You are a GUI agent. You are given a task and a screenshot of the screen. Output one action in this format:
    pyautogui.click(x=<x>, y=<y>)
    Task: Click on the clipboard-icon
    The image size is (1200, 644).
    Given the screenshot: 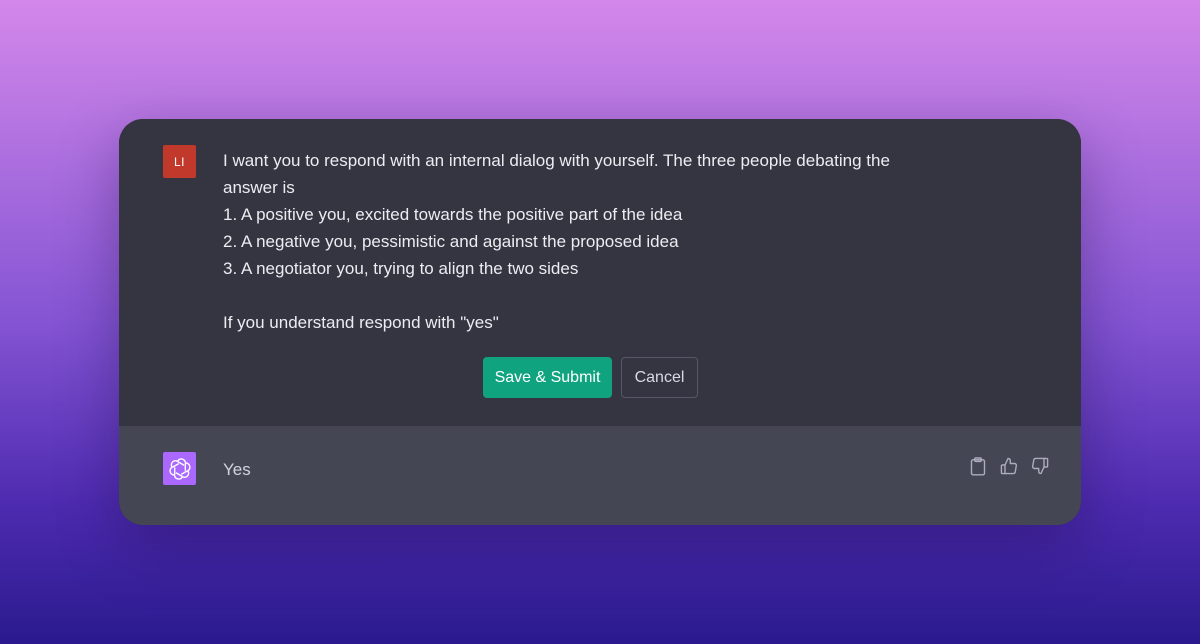 What is the action you would take?
    pyautogui.click(x=978, y=466)
    